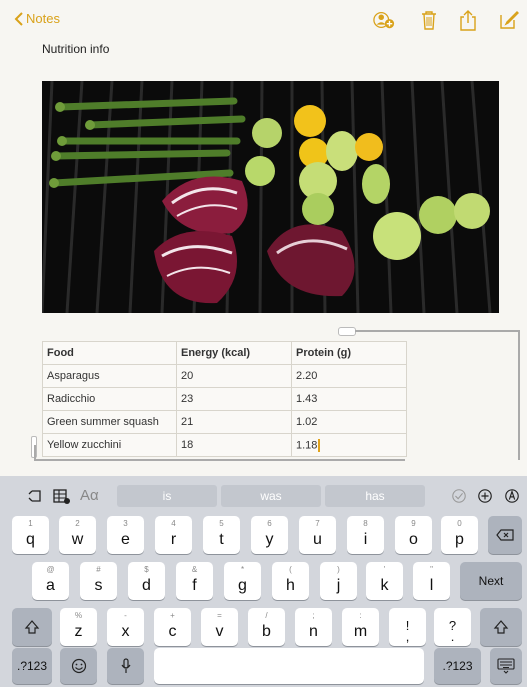 The width and height of the screenshot is (527, 687). I want to click on emoji-key, so click(78, 666).